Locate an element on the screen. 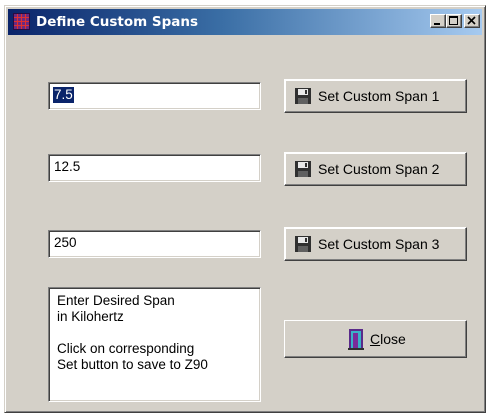 The width and height of the screenshot is (489, 418). span-3-input: 250 is located at coordinates (154, 244).